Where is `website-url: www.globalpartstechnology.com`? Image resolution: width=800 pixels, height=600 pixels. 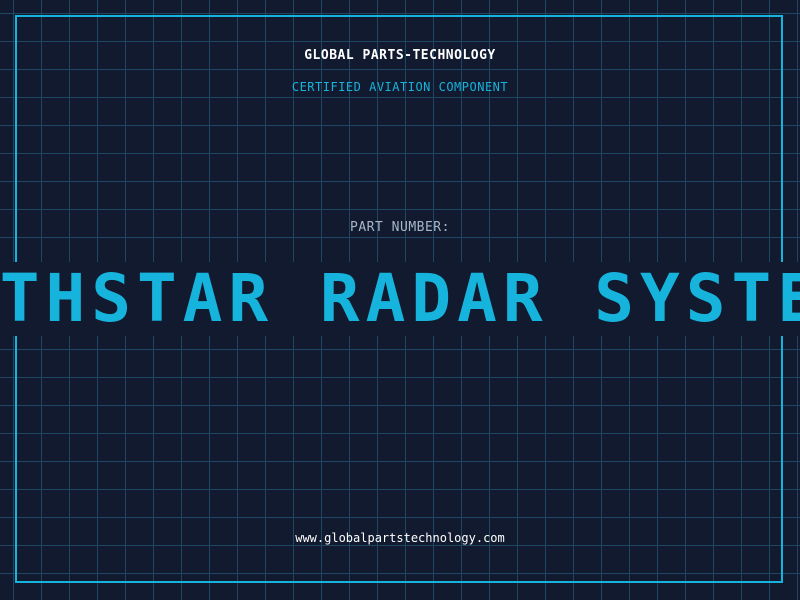 website-url: www.globalpartstechnology.com is located at coordinates (400, 538).